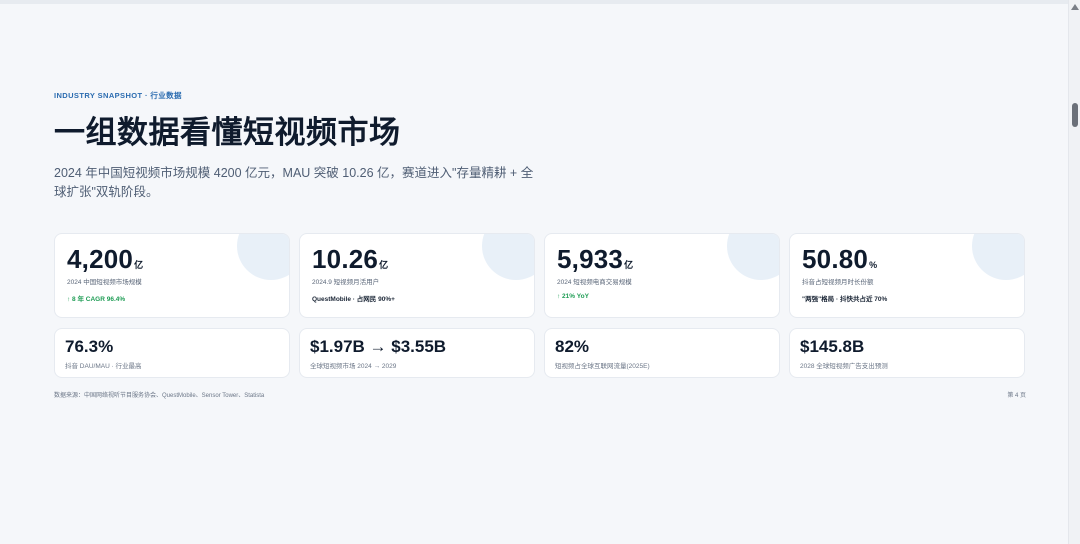 The width and height of the screenshot is (1080, 544). I want to click on stat-card-douyin-share: 50.80% 抖音占短视频月时长份额 "两强"格局 · 抖快共占近 70%, so click(907, 275).